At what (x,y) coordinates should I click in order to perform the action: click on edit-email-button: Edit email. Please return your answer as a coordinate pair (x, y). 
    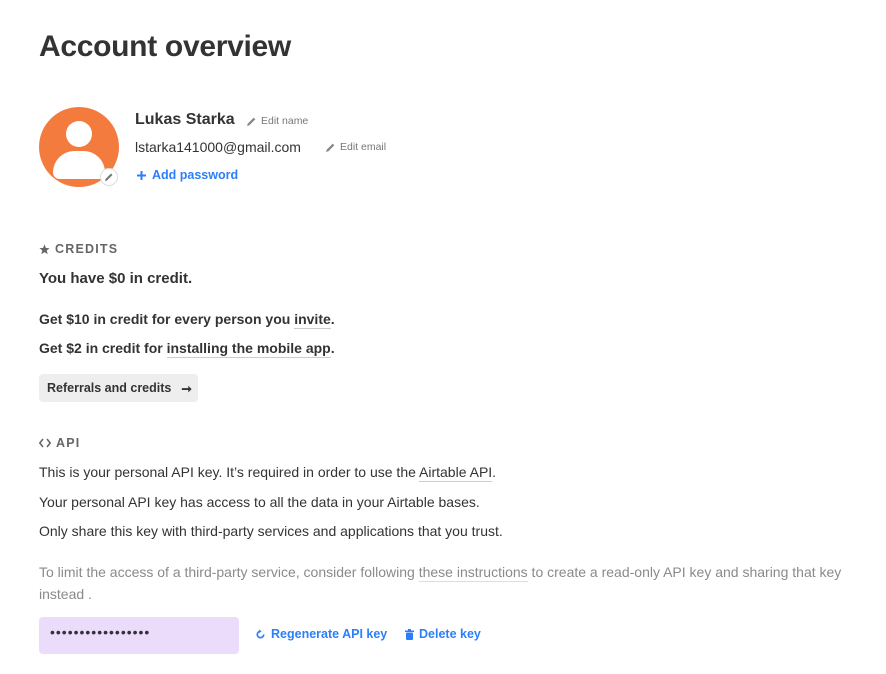
    Looking at the image, I should click on (355, 147).